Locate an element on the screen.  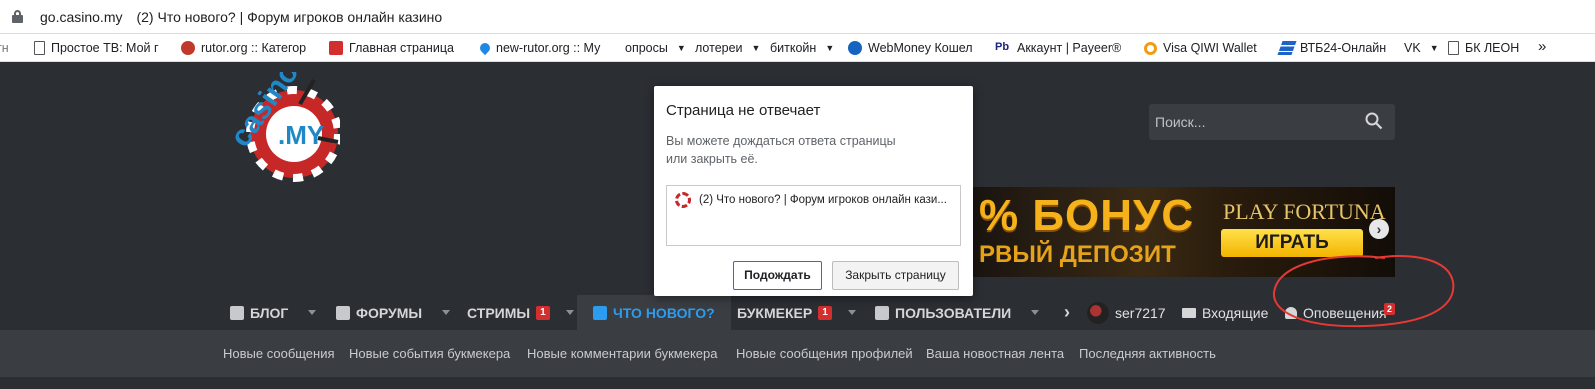
bookmark-item: Главная страница is located at coordinates (391, 48).